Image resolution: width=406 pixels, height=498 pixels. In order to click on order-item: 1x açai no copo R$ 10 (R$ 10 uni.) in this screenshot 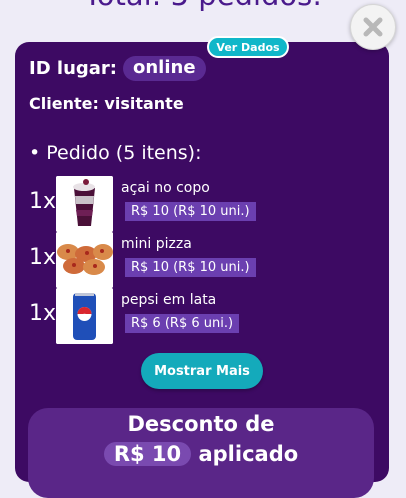, I will do `click(159, 205)`.